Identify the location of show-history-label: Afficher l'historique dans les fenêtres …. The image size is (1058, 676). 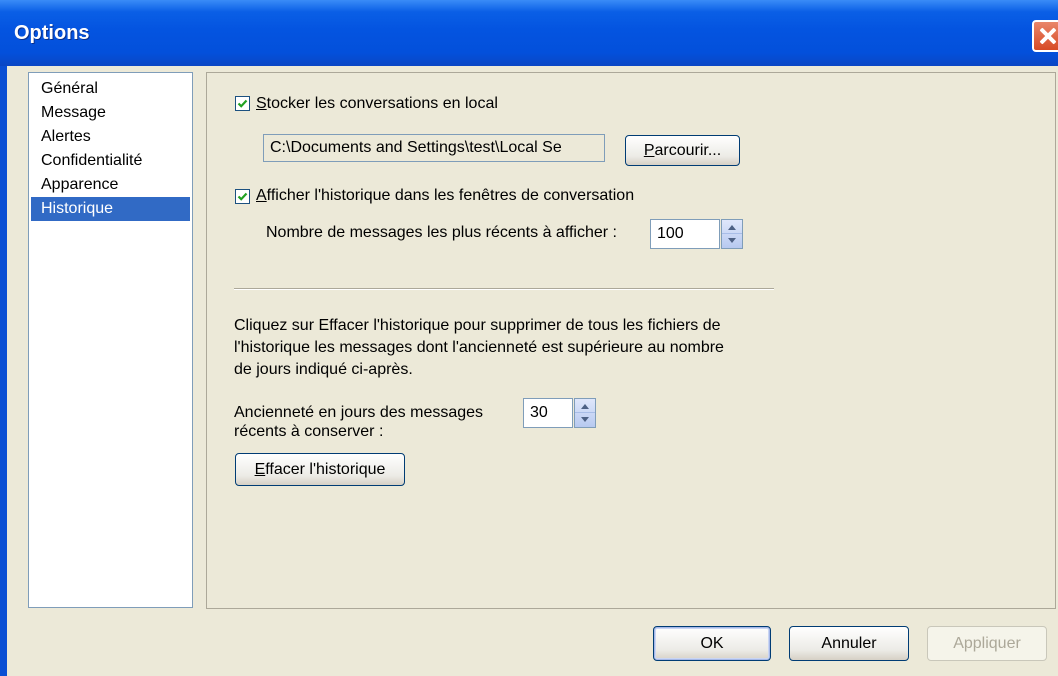
(445, 196).